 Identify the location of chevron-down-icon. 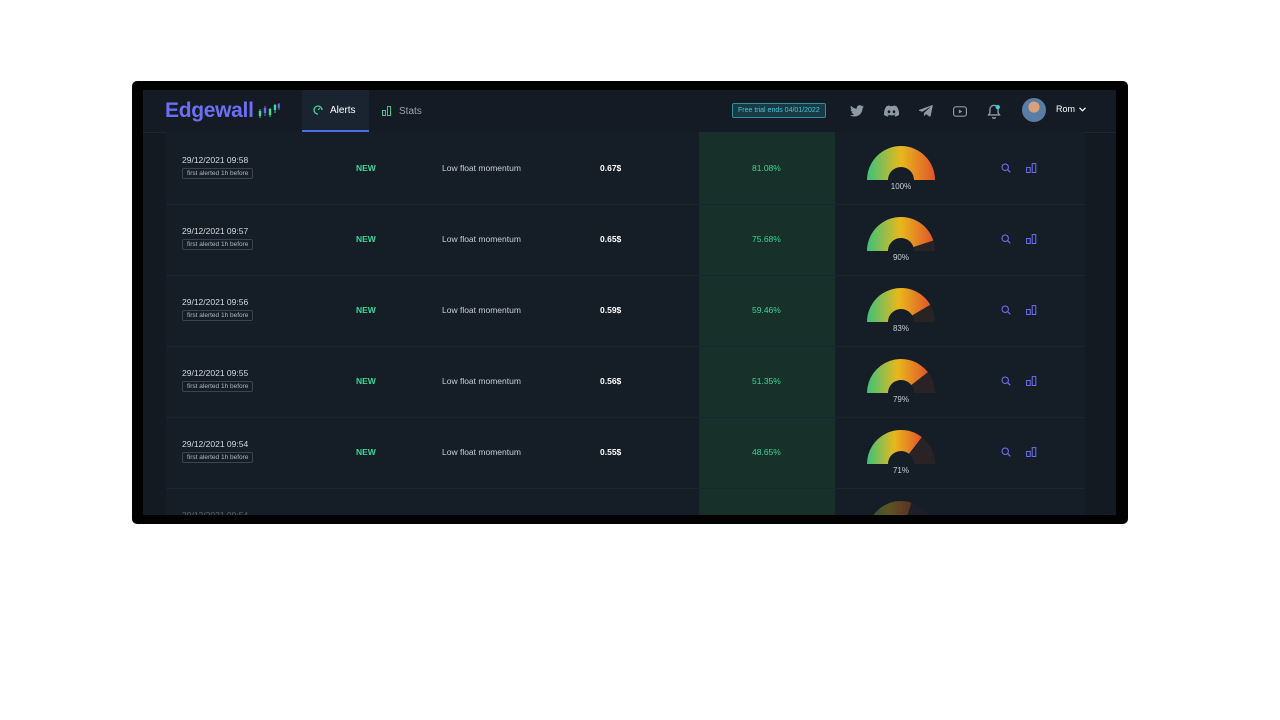
(1082, 109).